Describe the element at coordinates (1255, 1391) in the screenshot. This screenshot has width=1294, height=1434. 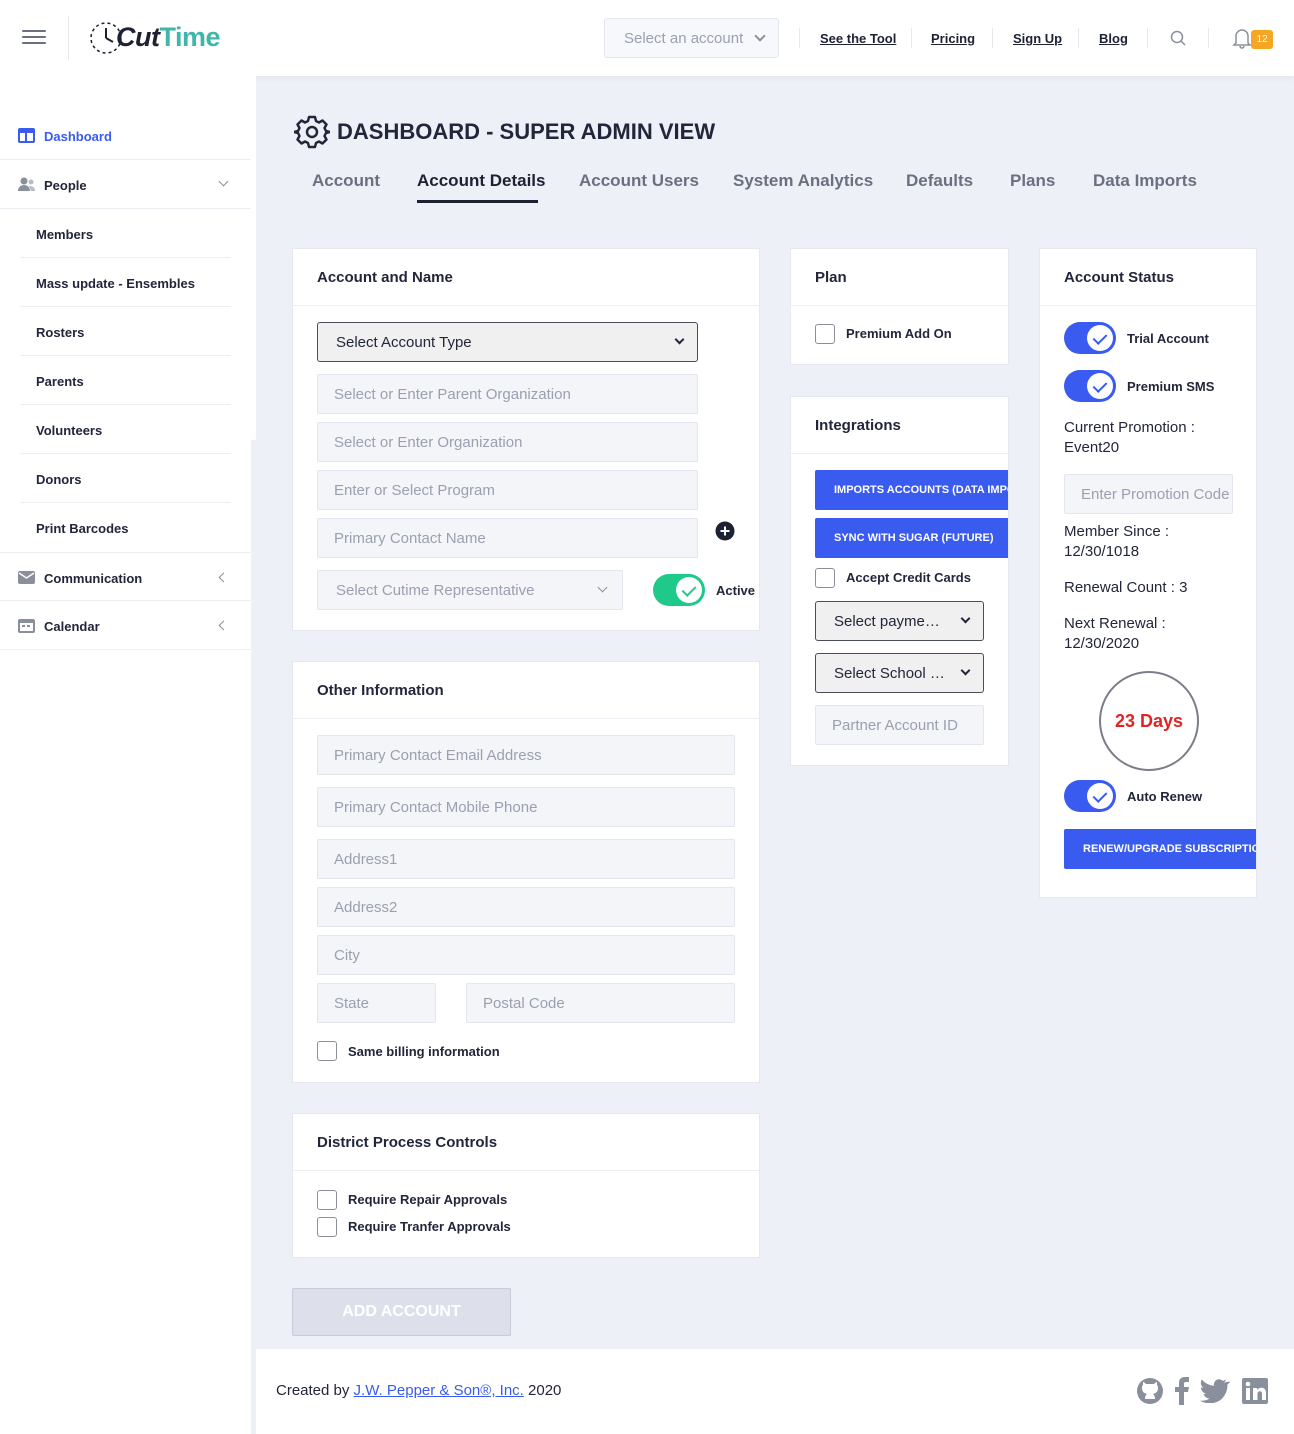
I see `linkedin-icon` at that location.